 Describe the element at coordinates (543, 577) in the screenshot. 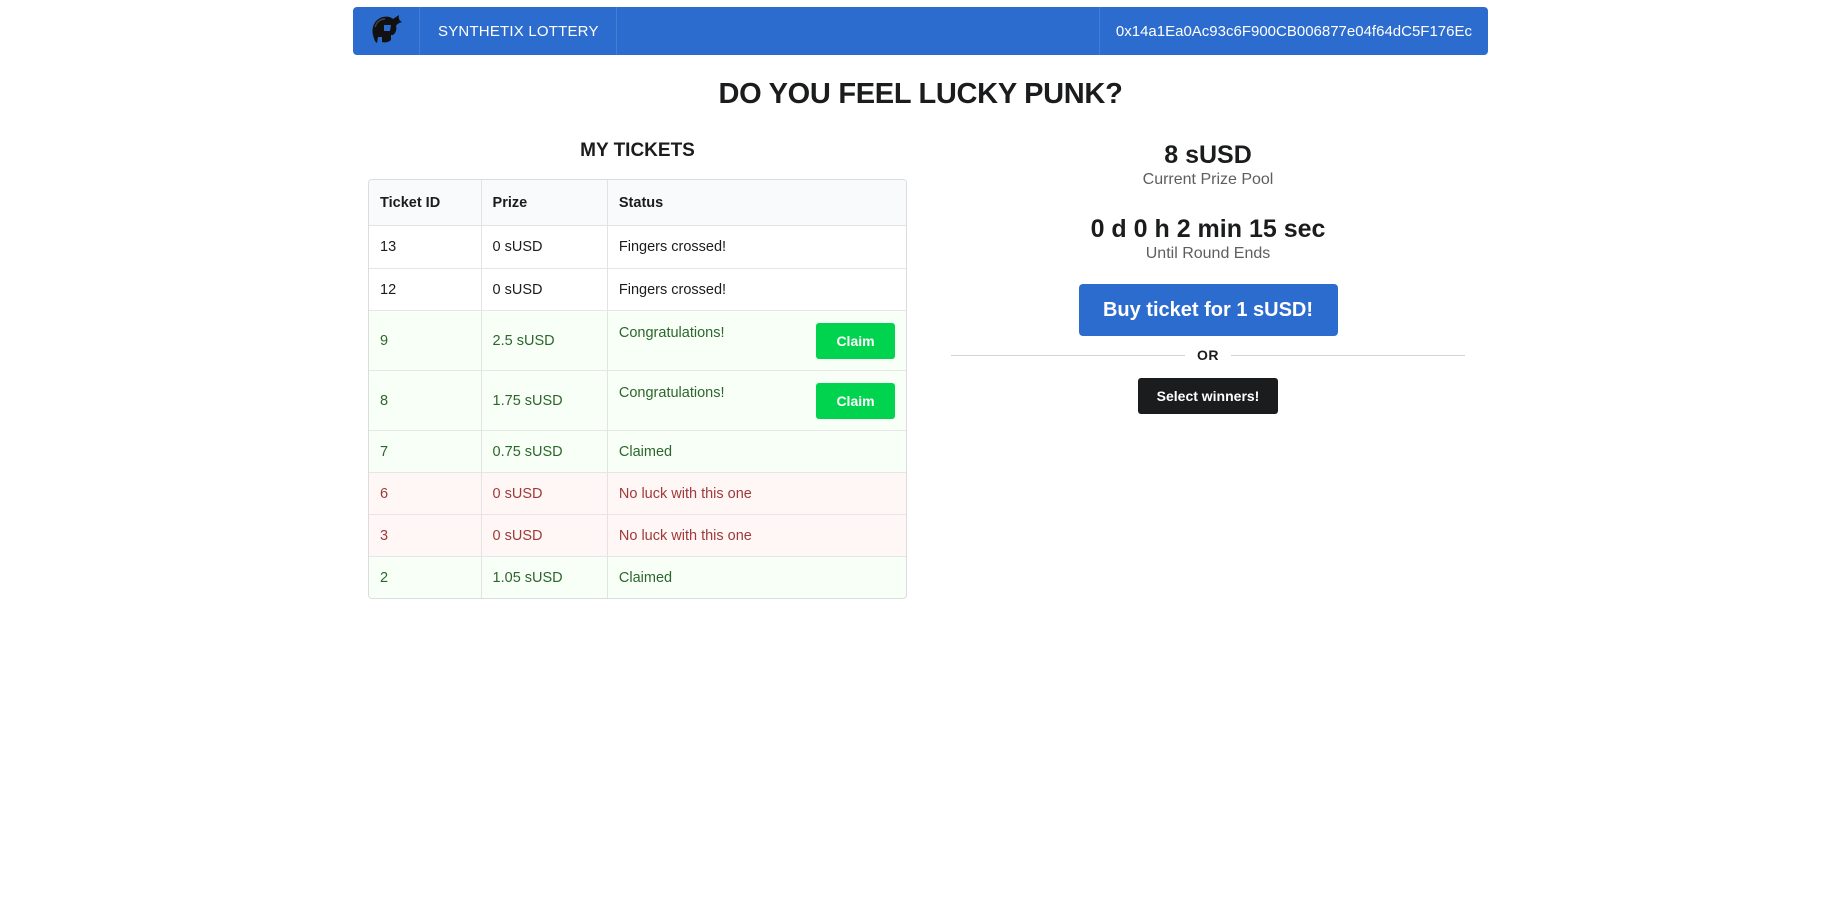

I see `prize-cell: 1.05 sUSD` at that location.